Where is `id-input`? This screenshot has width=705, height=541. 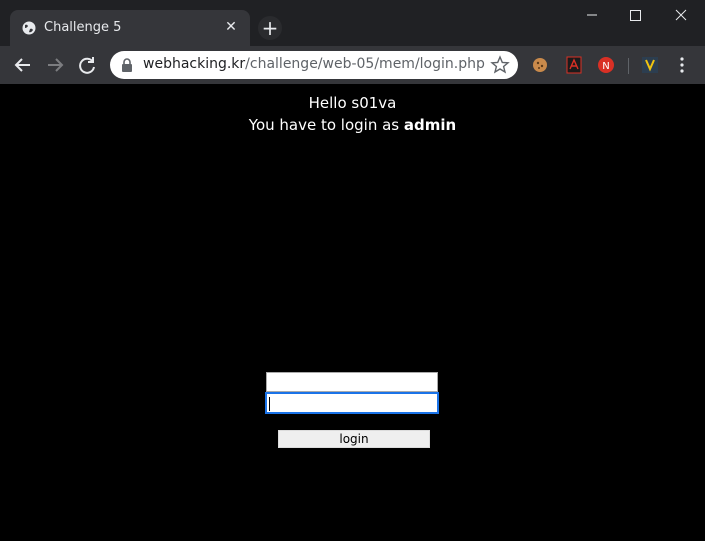 id-input is located at coordinates (352, 382).